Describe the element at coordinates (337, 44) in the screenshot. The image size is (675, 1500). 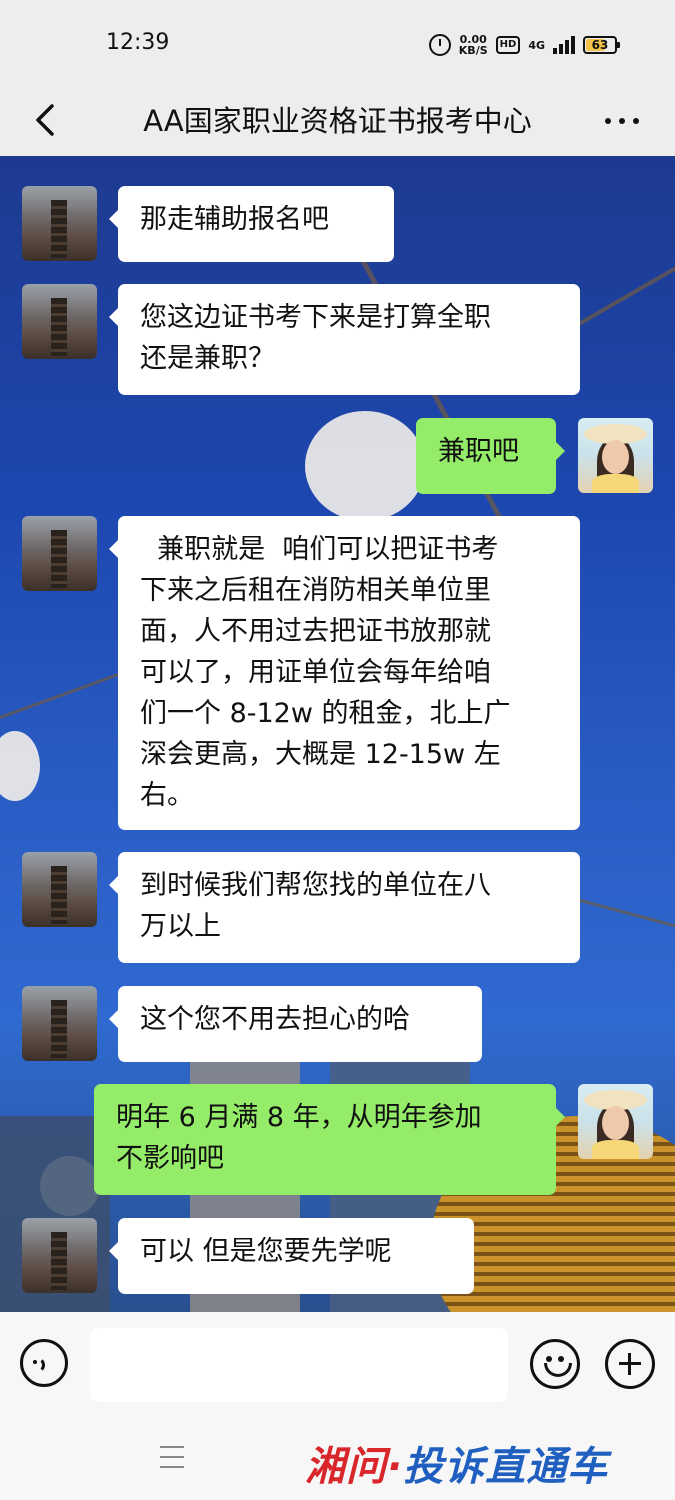
I see `status-bar: 12:39 0.00 KB/S HD 4G 63` at that location.